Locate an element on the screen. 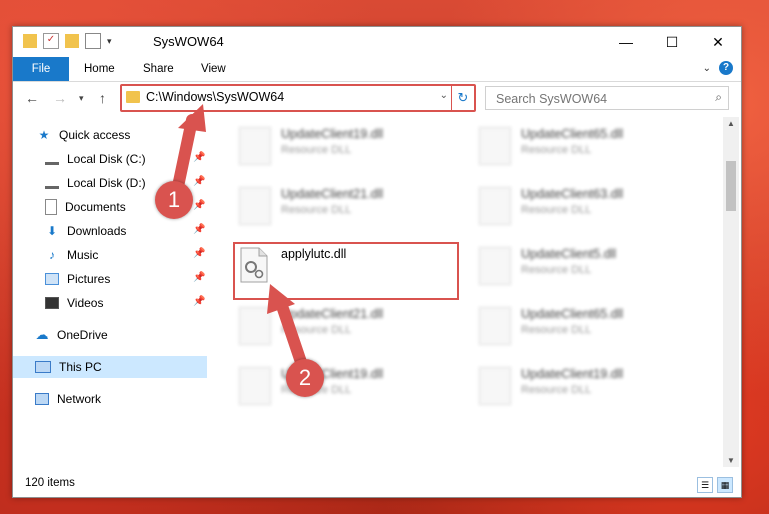 The height and width of the screenshot is (514, 769). scrollbar-thumb is located at coordinates (731, 186).